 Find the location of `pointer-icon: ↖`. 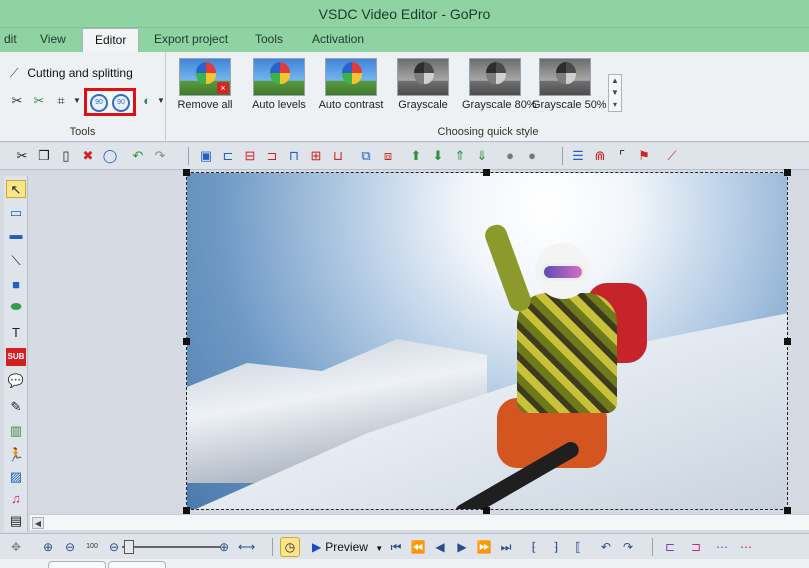

pointer-icon: ↖ is located at coordinates (16, 189).